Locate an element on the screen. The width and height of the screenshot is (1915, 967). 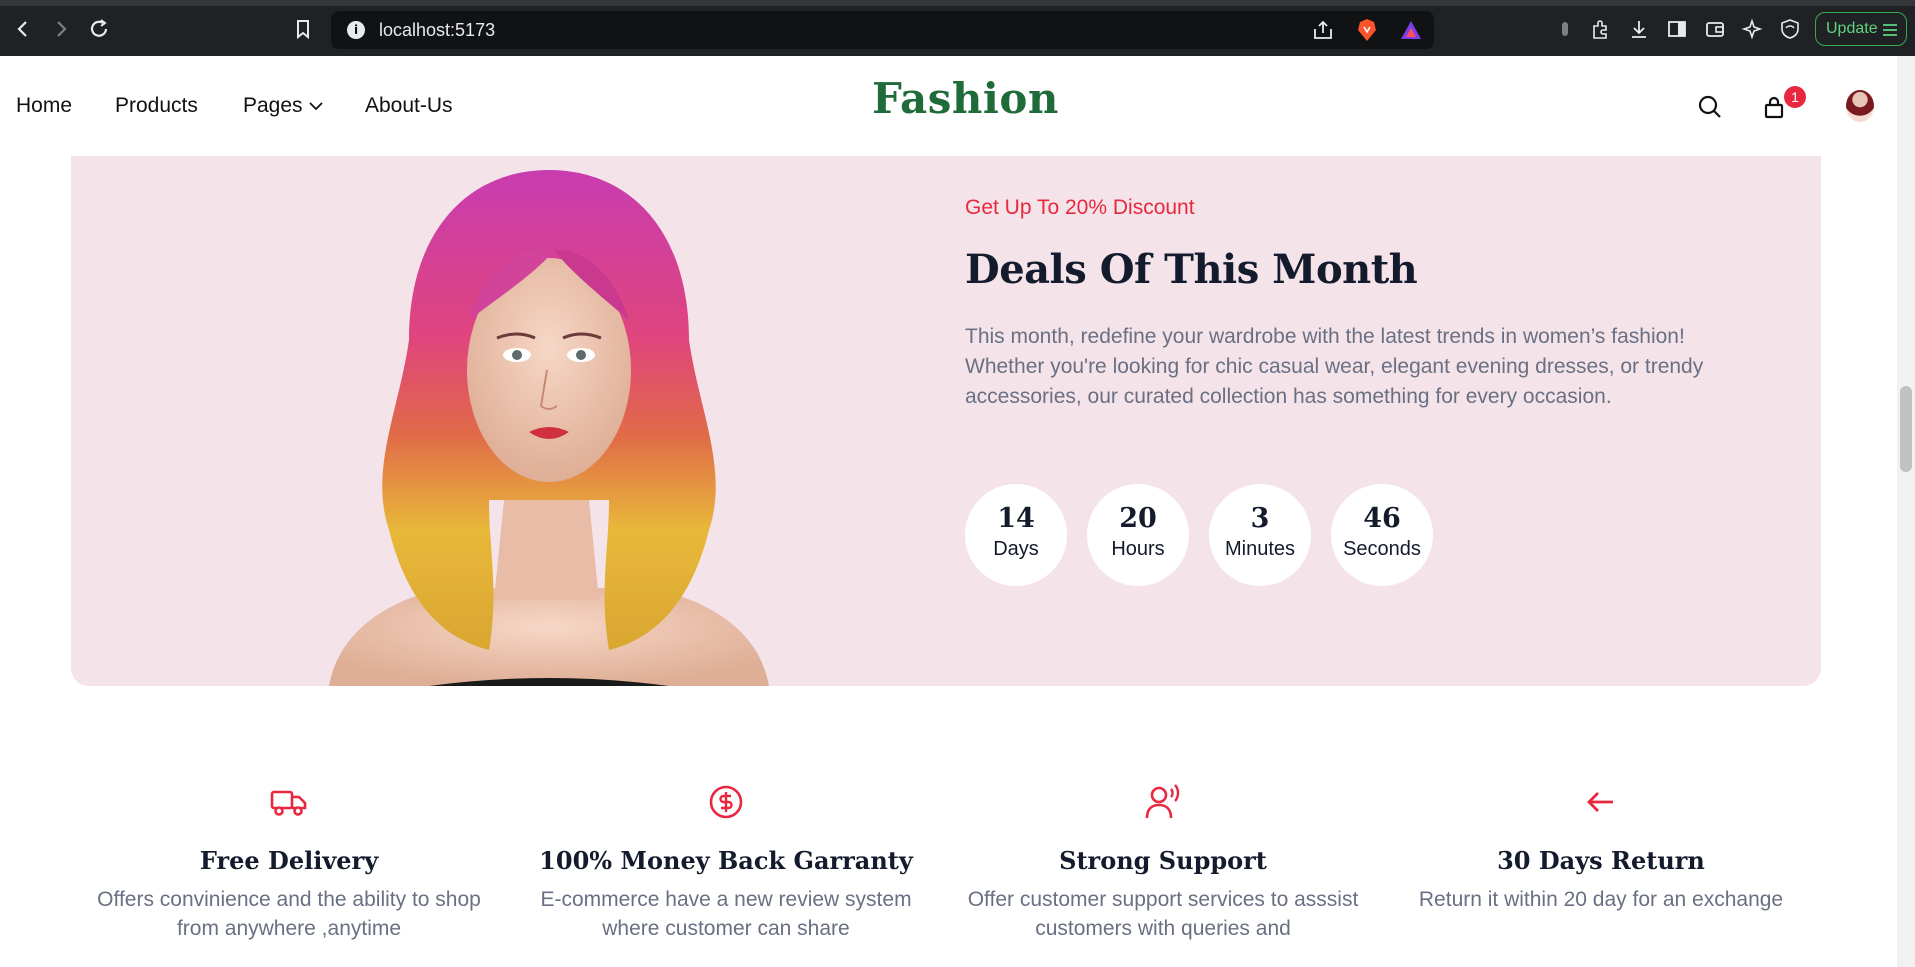
browser-toolbar: i localhost:5173 Update is located at coordinates (957, 28).